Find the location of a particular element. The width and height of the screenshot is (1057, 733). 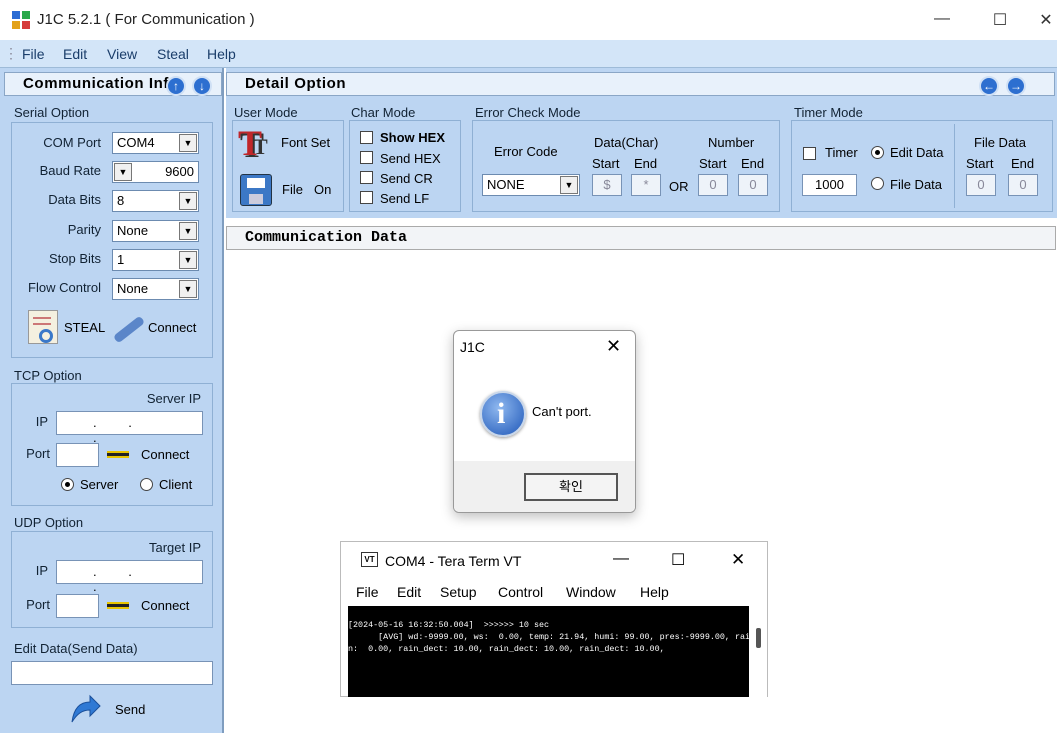

data-end-label: End is located at coordinates (646, 163).